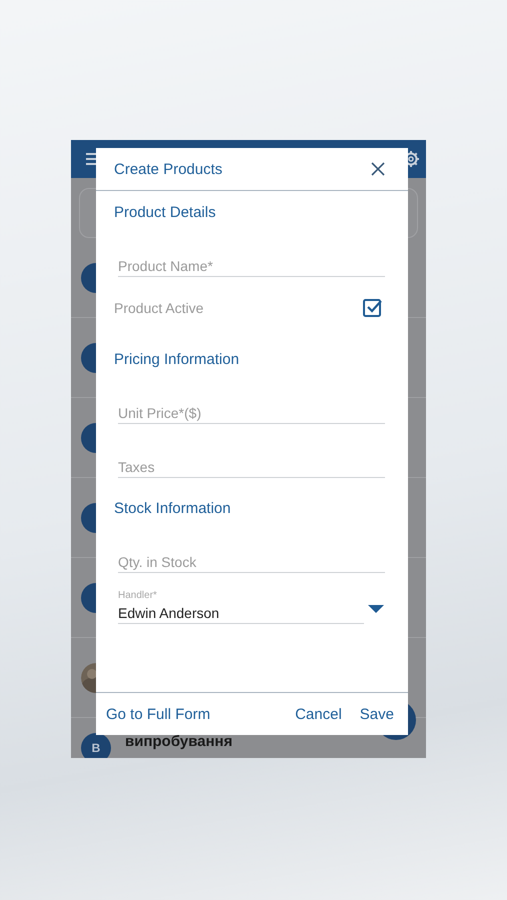 The height and width of the screenshot is (900, 507). Describe the element at coordinates (318, 714) in the screenshot. I see `cancel-button: Cancel` at that location.